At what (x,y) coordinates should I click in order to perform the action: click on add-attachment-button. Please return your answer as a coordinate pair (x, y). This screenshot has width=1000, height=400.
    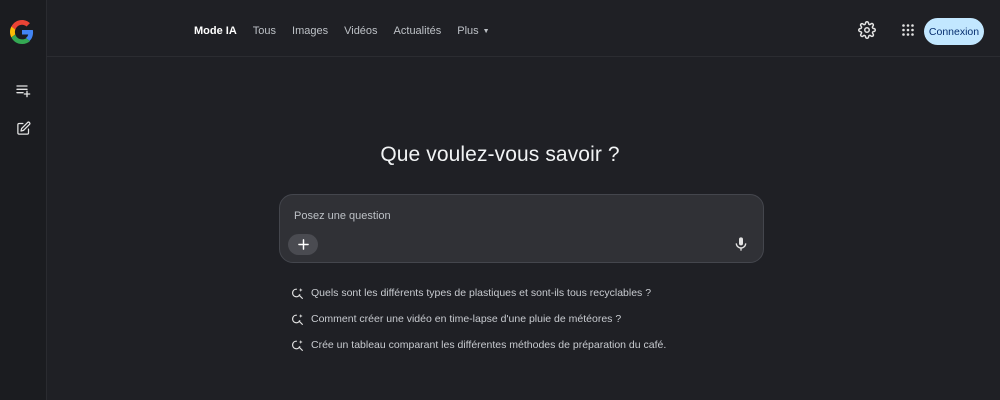
    Looking at the image, I should click on (303, 244).